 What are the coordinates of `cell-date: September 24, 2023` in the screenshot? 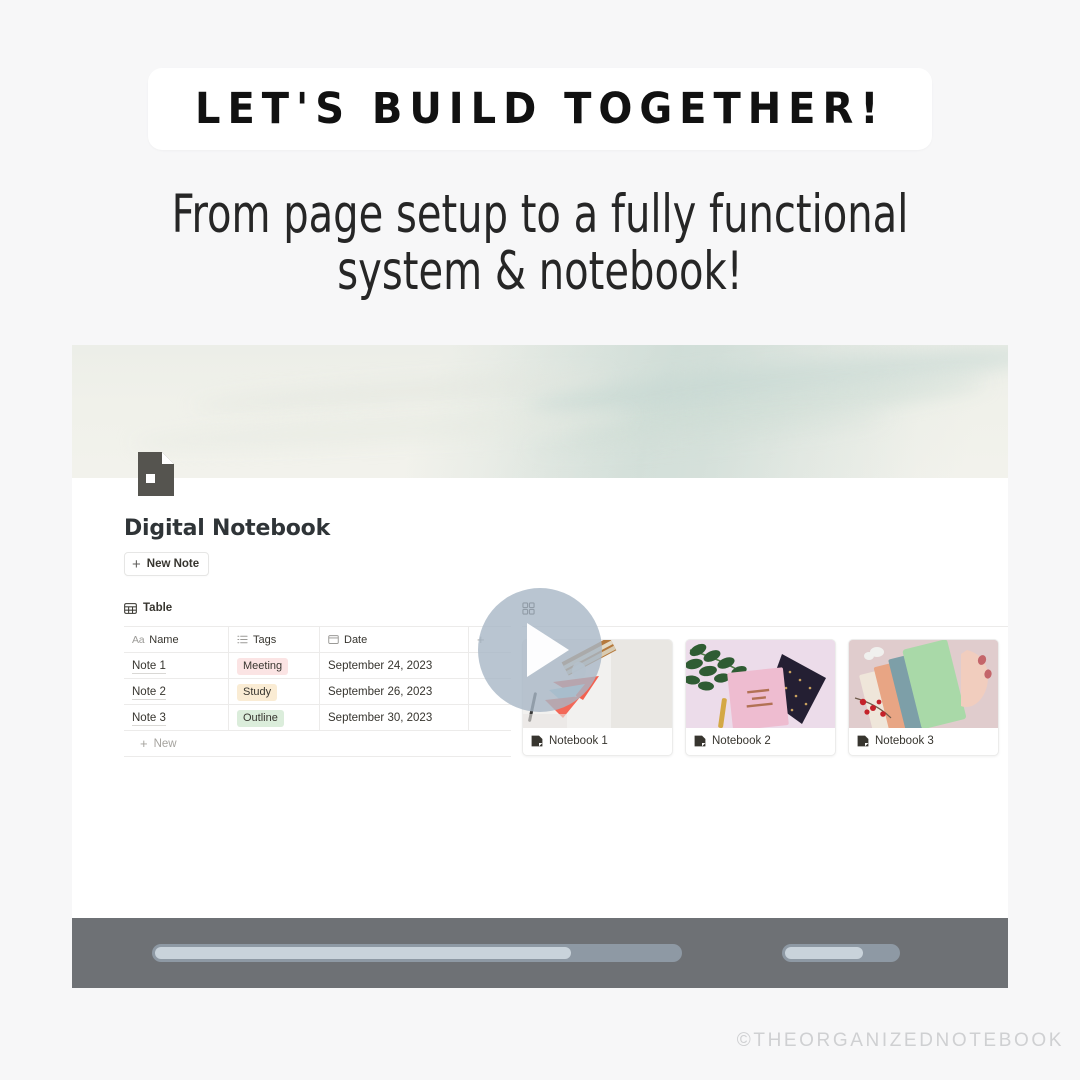 It's located at (394, 665).